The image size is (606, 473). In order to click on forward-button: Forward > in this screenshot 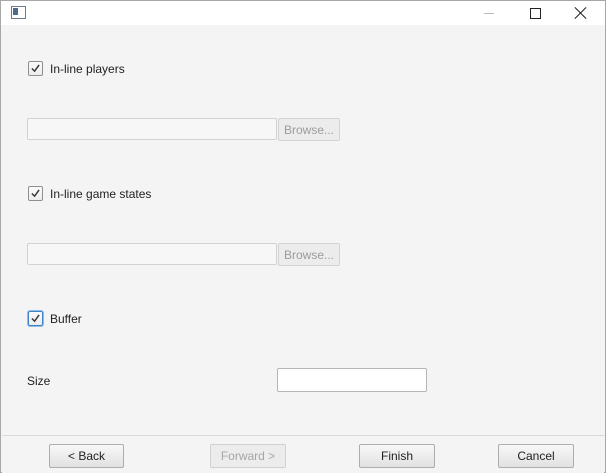, I will do `click(248, 456)`.